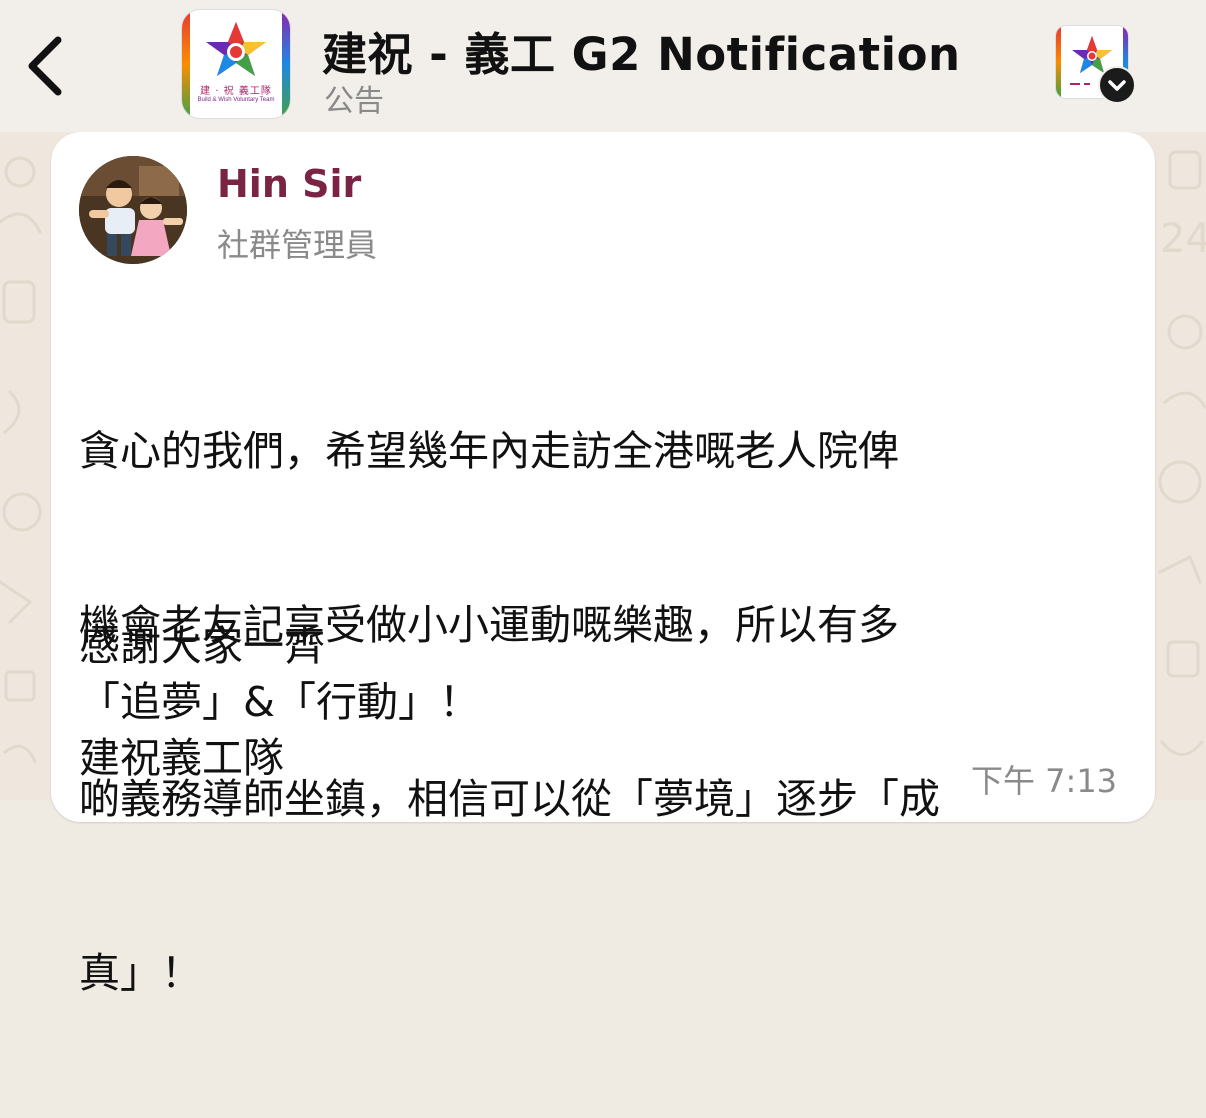 Image resolution: width=1206 pixels, height=1118 pixels. What do you see at coordinates (489, 451) in the screenshot?
I see `message-line: 貪心的我們，希望幾年內走訪全港嘅老人院俾` at bounding box center [489, 451].